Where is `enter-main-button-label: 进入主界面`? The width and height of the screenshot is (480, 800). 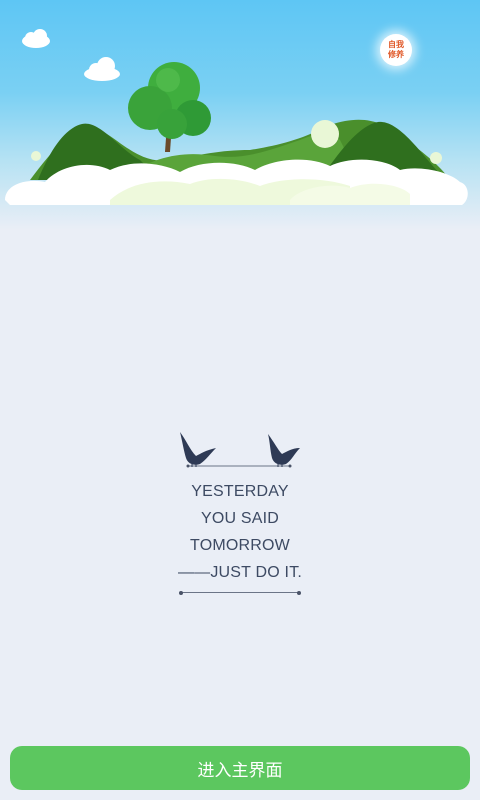
enter-main-button-label: 进入主界面 is located at coordinates (240, 770).